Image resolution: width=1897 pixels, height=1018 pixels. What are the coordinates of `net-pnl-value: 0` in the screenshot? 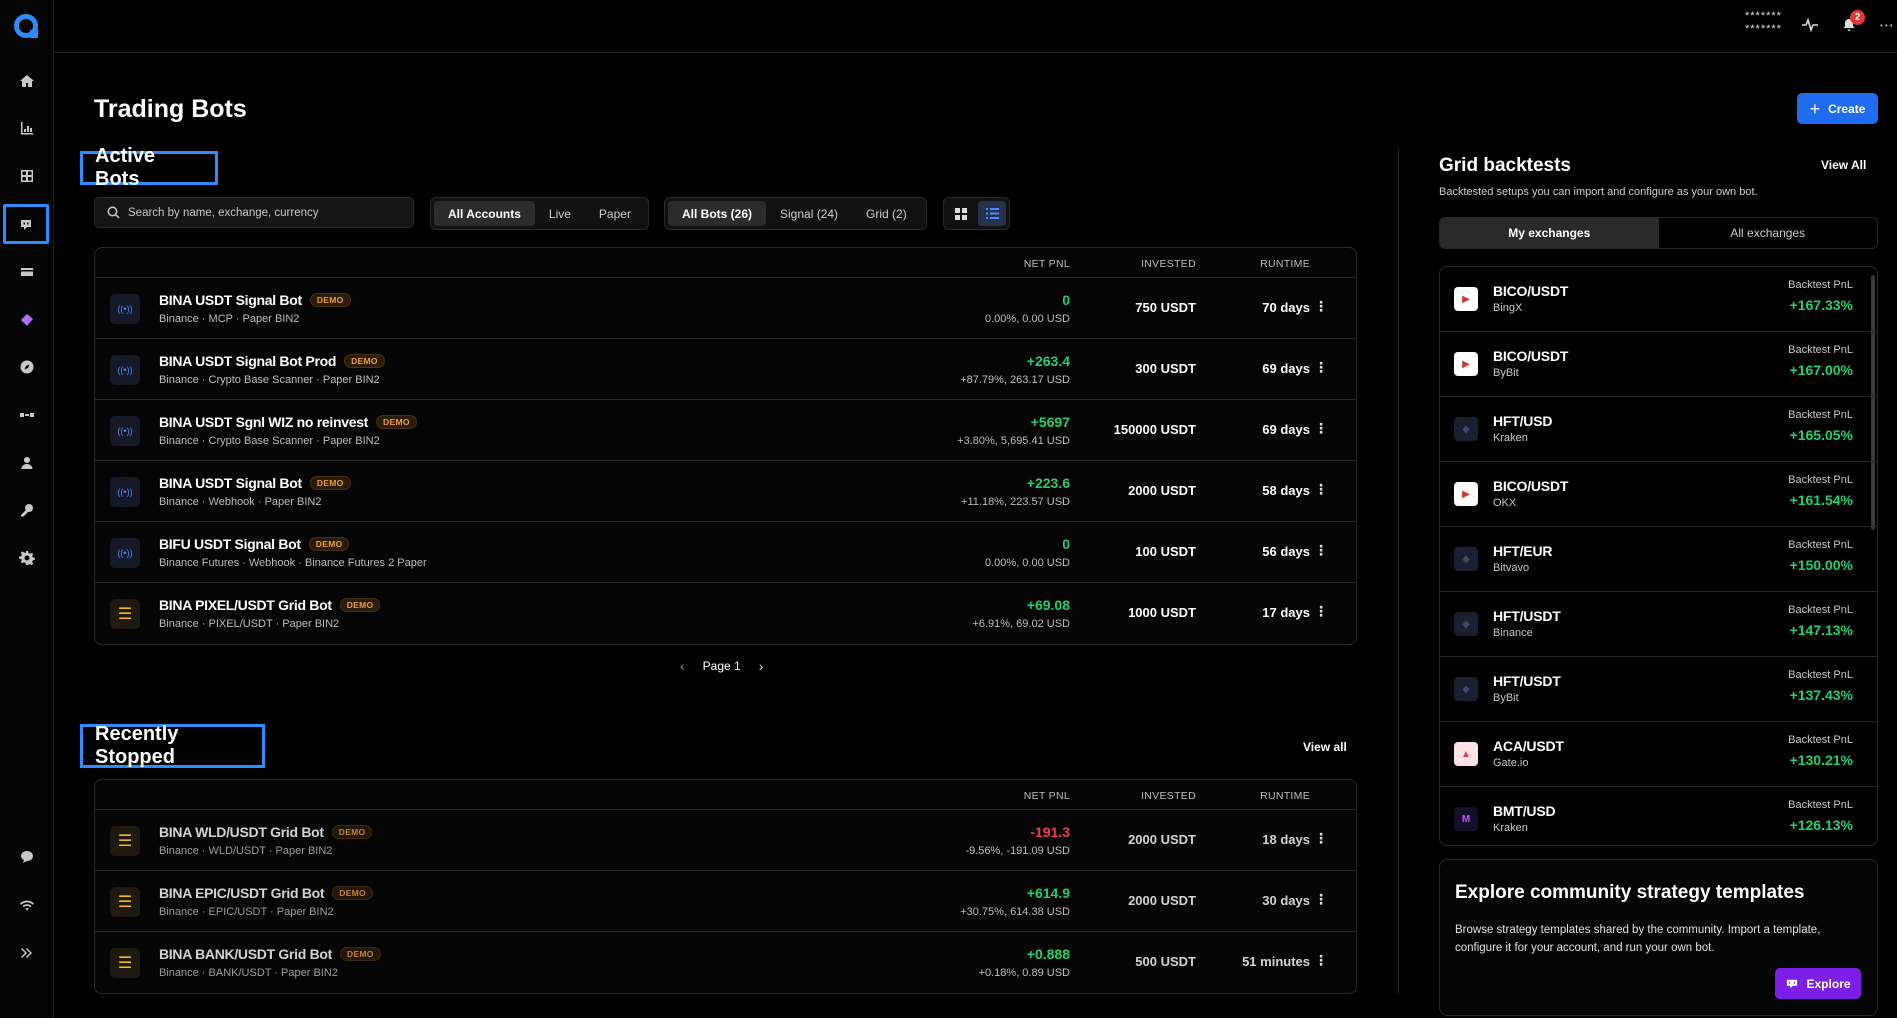 It's located at (1066, 544).